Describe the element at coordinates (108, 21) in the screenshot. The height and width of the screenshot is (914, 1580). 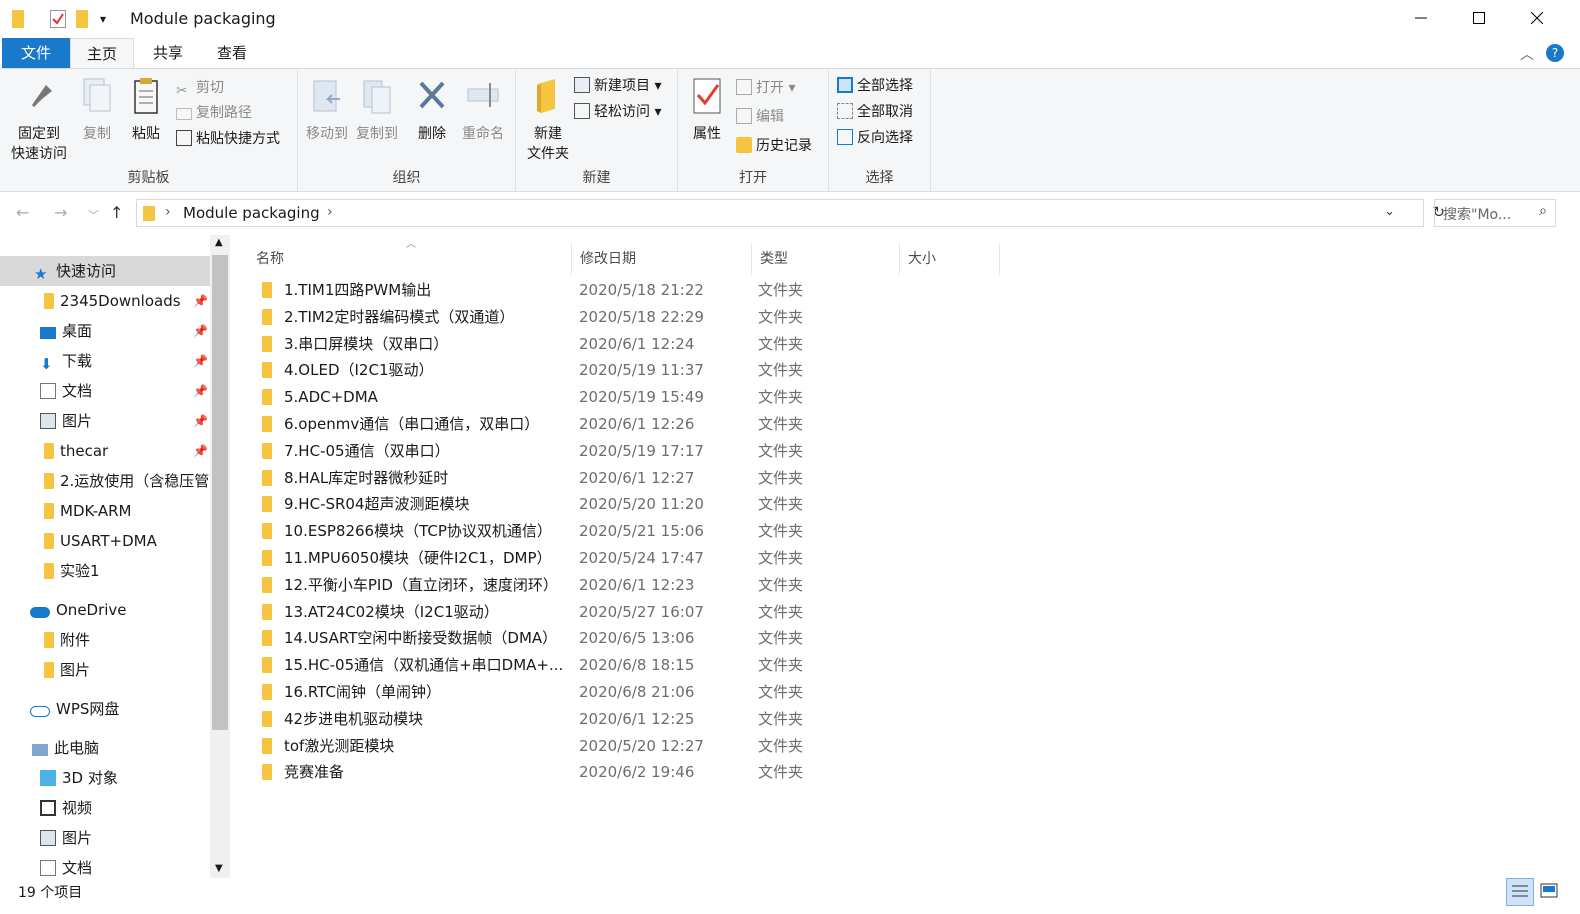
I see `customize-quick-access-button: ▾` at that location.